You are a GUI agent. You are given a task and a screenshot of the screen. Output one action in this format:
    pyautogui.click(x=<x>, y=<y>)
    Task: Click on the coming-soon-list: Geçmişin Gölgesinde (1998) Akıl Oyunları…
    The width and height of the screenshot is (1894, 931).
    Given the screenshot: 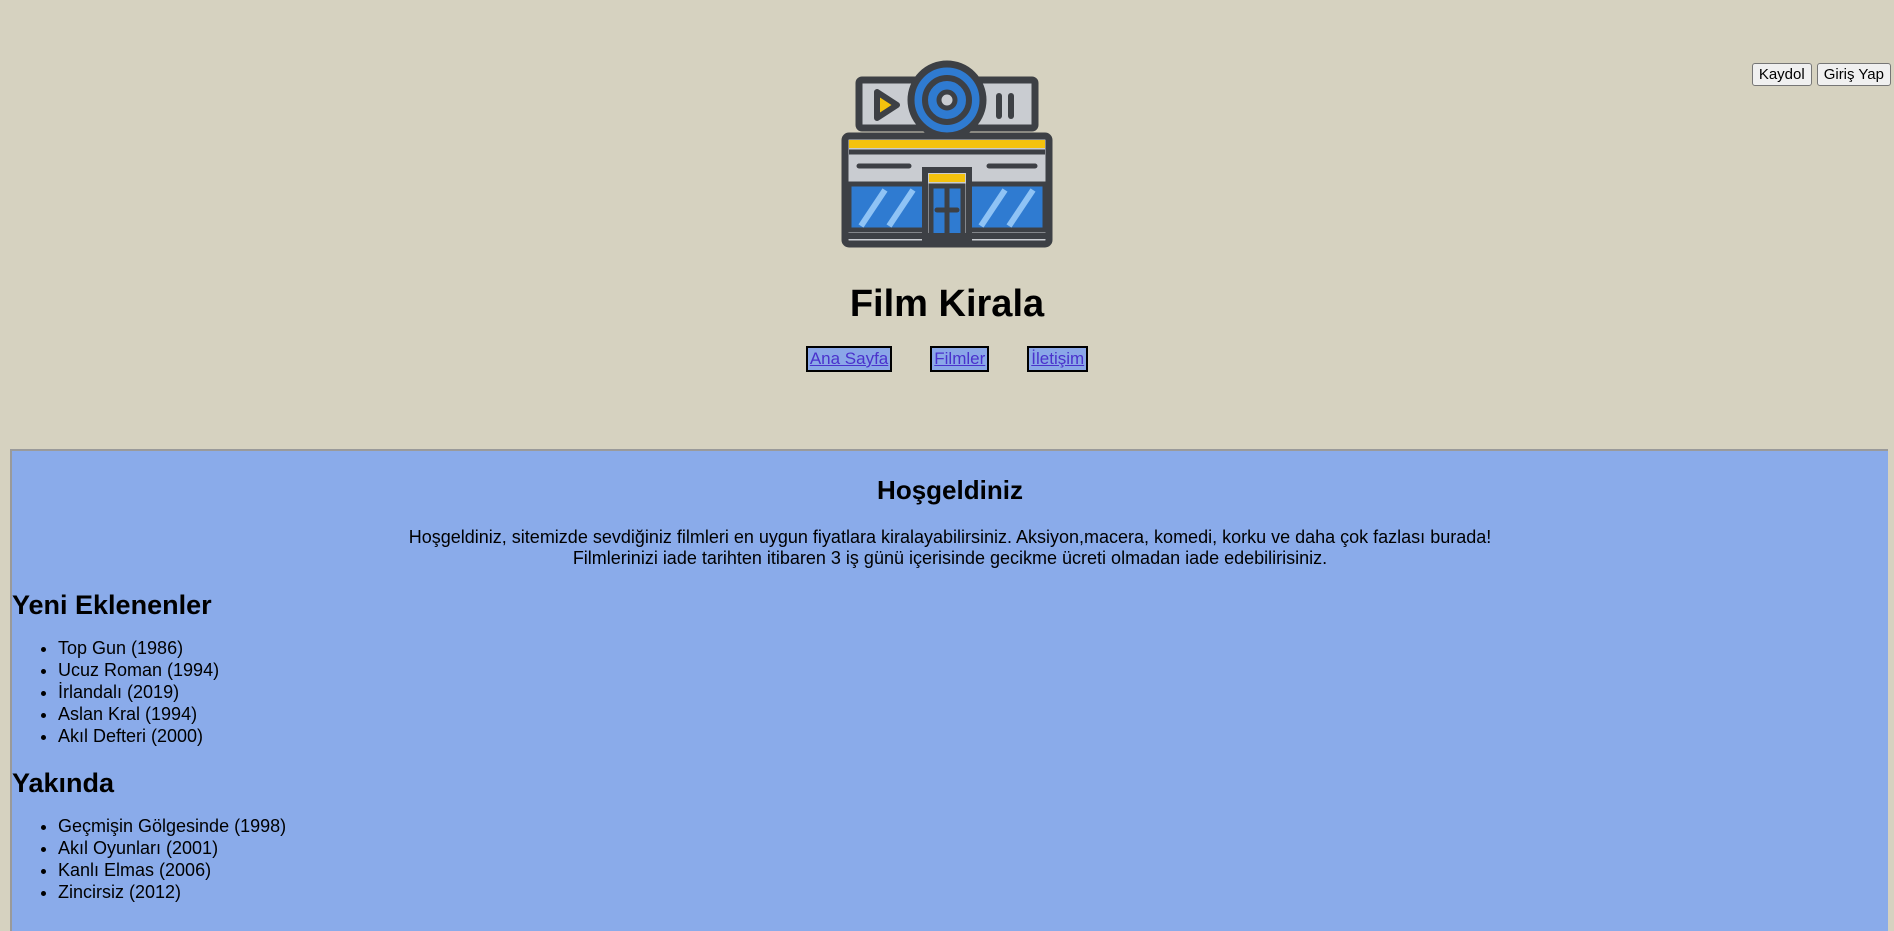 What is the action you would take?
    pyautogui.click(x=950, y=859)
    